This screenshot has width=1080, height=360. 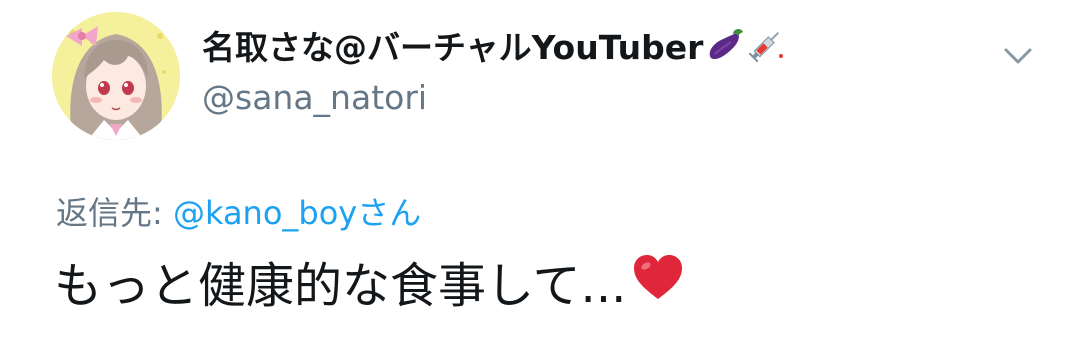 What do you see at coordinates (658, 285) in the screenshot?
I see `red-heart-icon` at bounding box center [658, 285].